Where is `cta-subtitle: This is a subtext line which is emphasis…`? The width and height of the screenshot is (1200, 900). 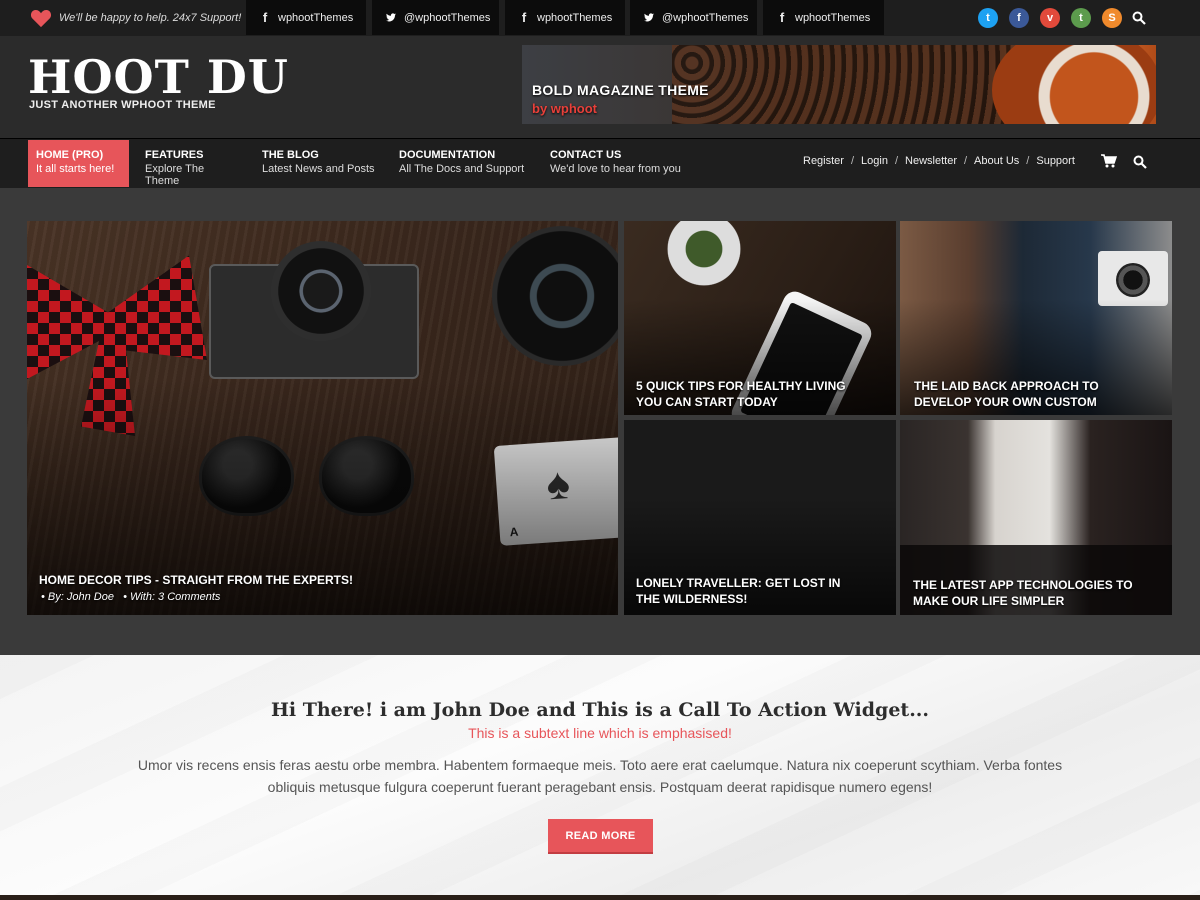 cta-subtitle: This is a subtext line which is emphasis… is located at coordinates (600, 733).